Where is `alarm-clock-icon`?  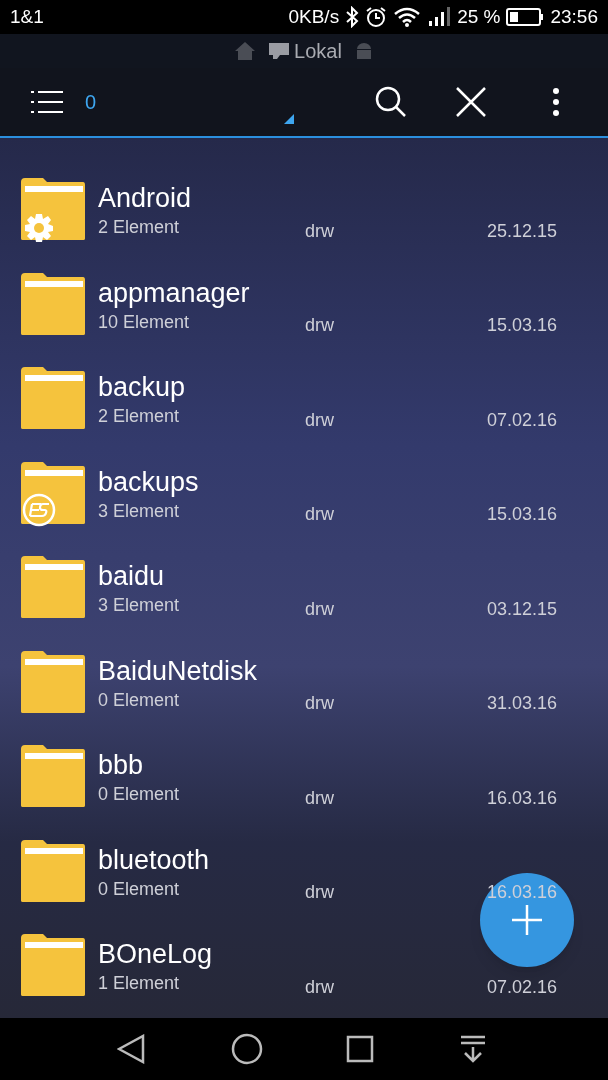 alarm-clock-icon is located at coordinates (376, 17).